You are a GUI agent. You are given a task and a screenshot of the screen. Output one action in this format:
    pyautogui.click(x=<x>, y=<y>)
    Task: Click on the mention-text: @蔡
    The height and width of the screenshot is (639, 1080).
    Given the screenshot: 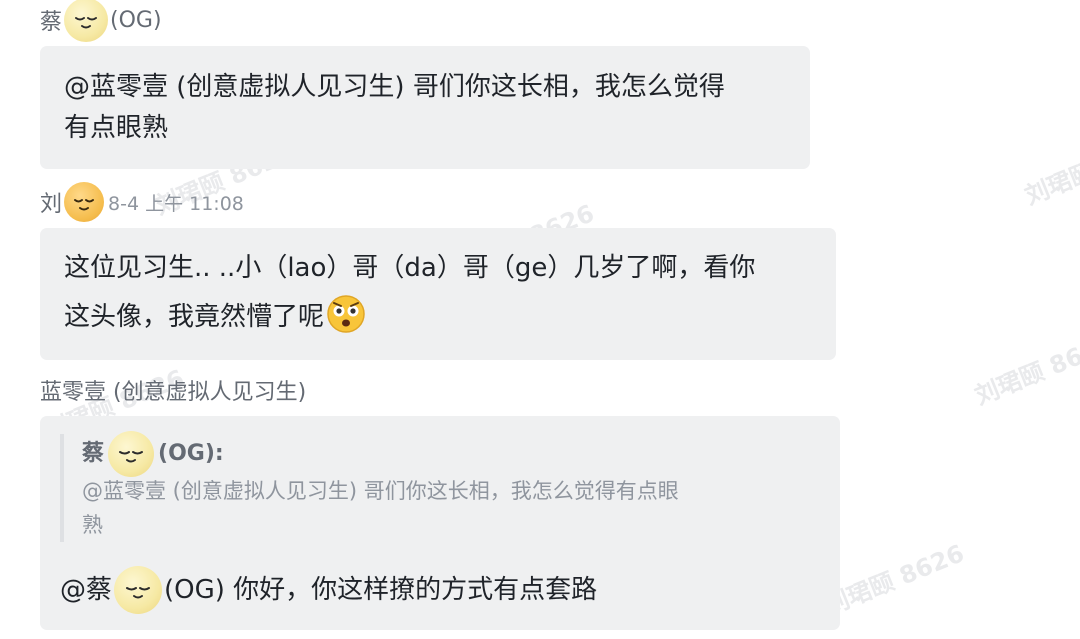 What is the action you would take?
    pyautogui.click(x=86, y=590)
    